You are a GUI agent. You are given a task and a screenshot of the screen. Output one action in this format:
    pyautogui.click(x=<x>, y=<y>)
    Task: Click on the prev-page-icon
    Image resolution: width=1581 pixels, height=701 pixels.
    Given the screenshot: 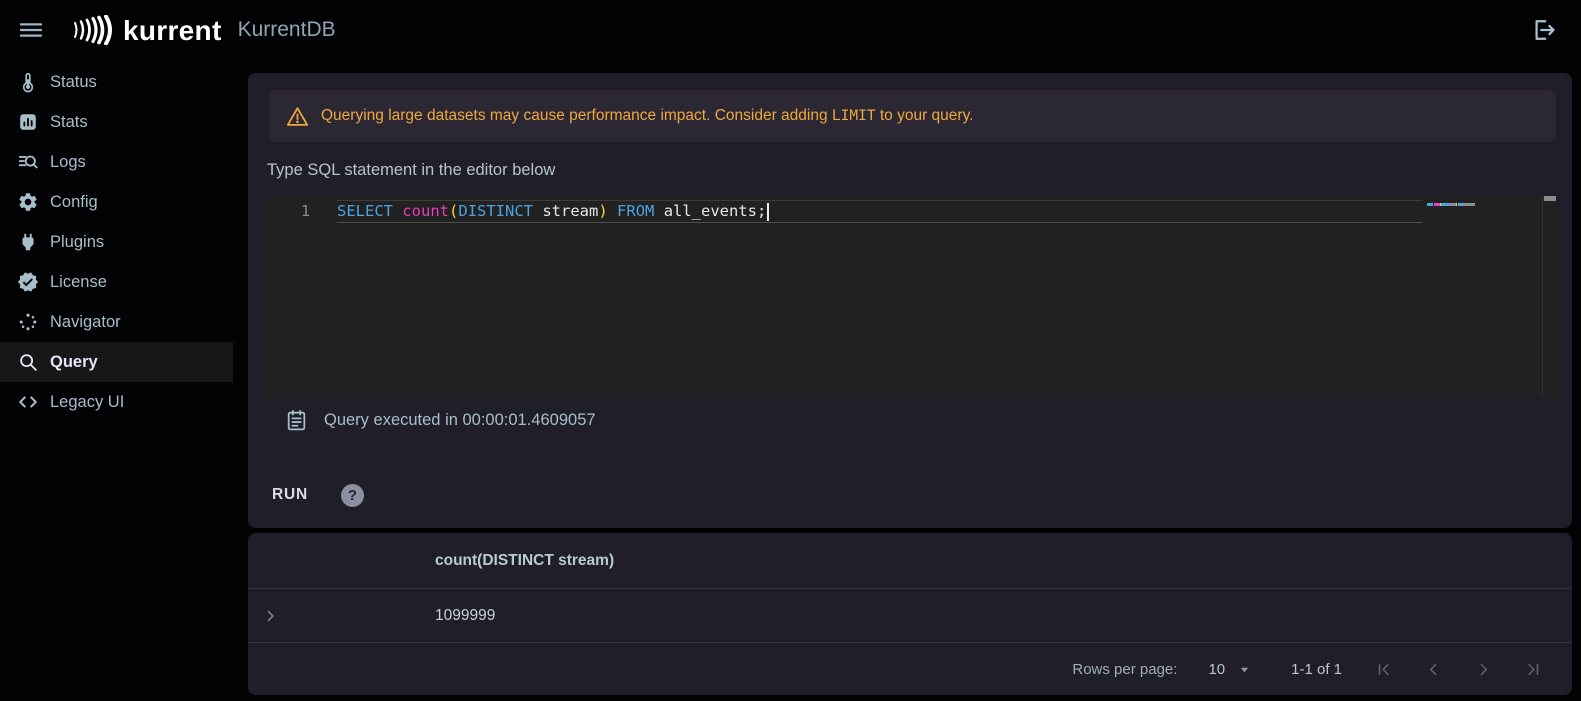 What is the action you would take?
    pyautogui.click(x=1433, y=669)
    